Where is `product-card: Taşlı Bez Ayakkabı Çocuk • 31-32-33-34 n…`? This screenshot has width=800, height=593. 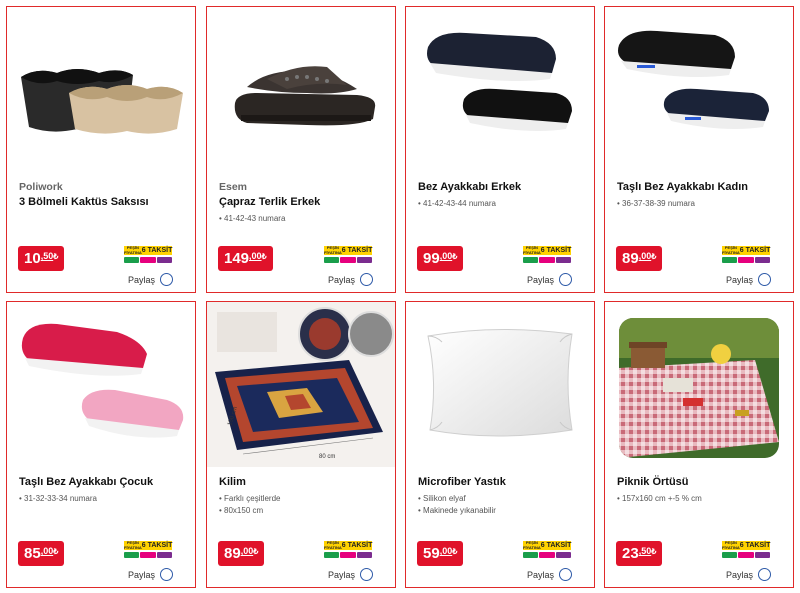 product-card: Taşlı Bez Ayakkabı Çocuk • 31-32-33-34 n… is located at coordinates (101, 444).